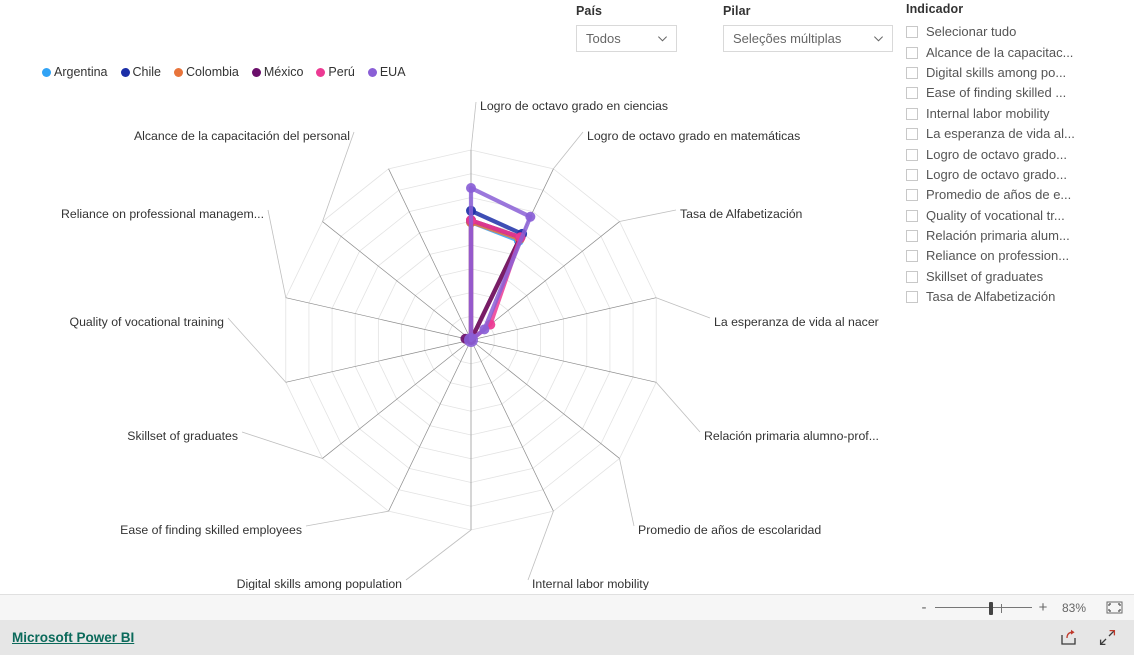 The height and width of the screenshot is (655, 1134). What do you see at coordinates (924, 607) in the screenshot?
I see `zoom-out-button: -` at bounding box center [924, 607].